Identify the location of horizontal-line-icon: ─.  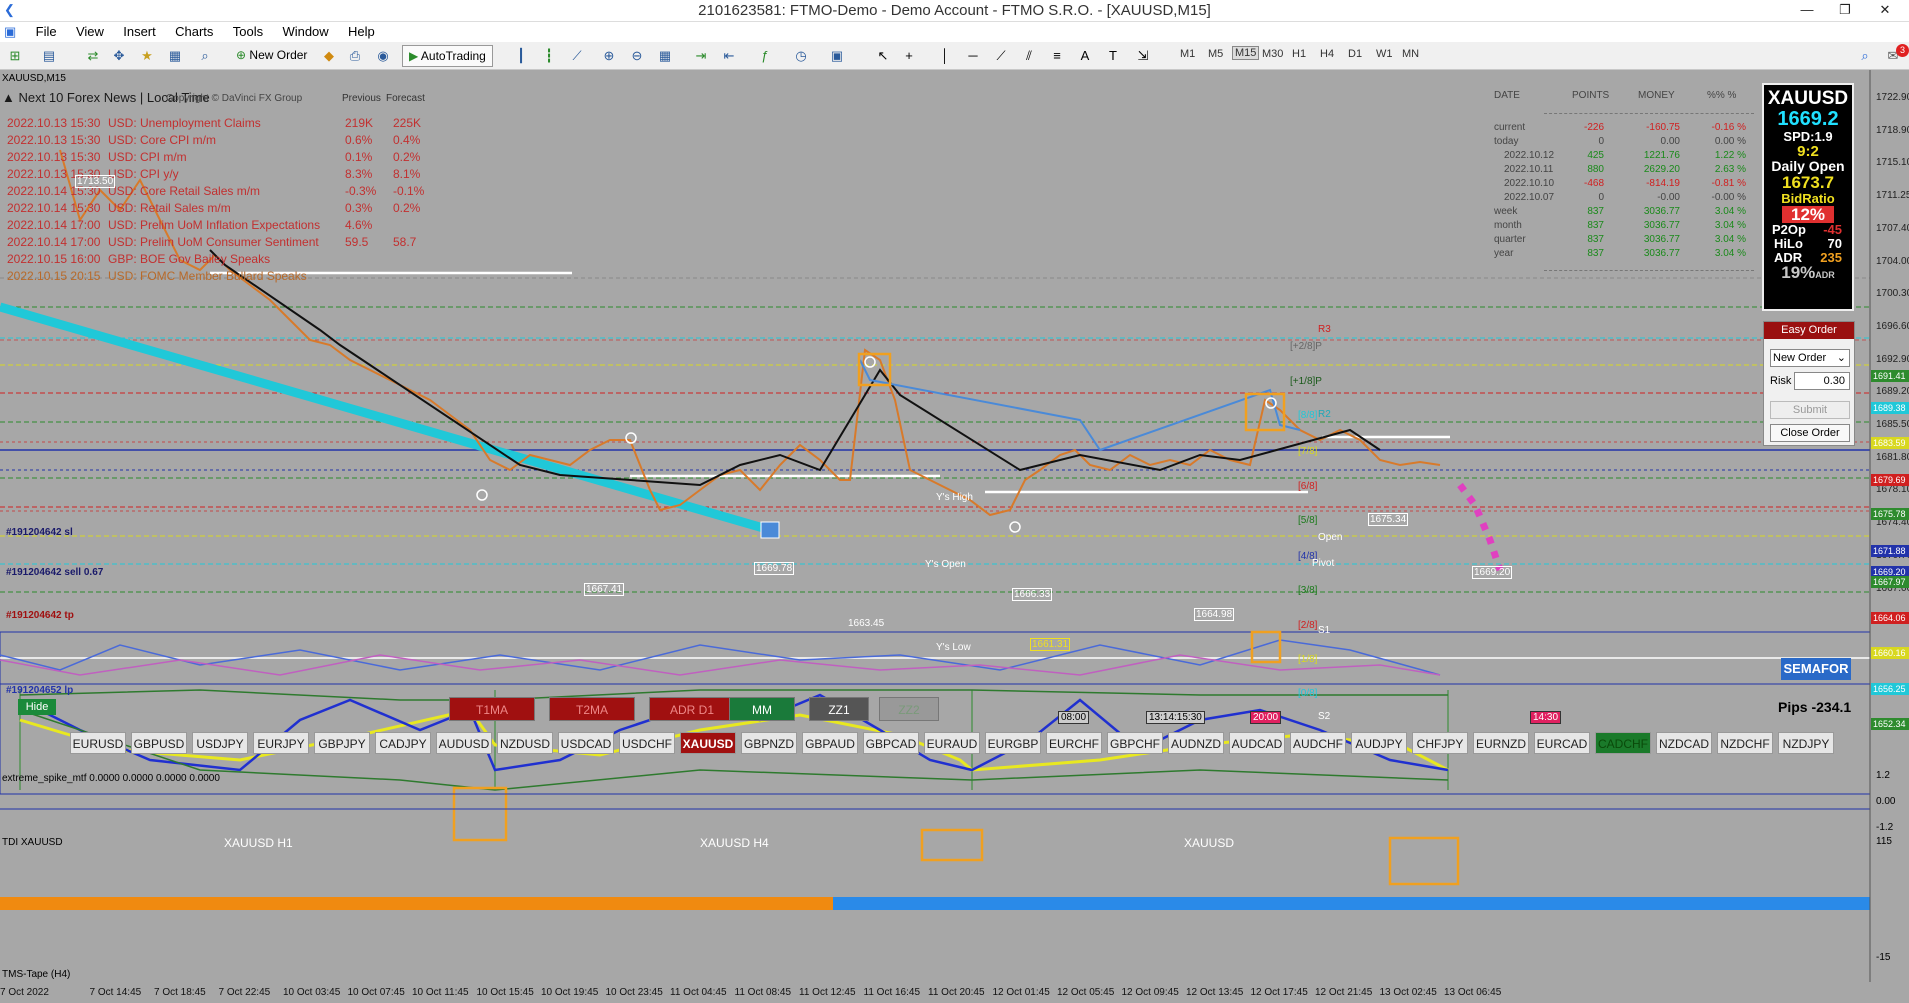
(973, 56).